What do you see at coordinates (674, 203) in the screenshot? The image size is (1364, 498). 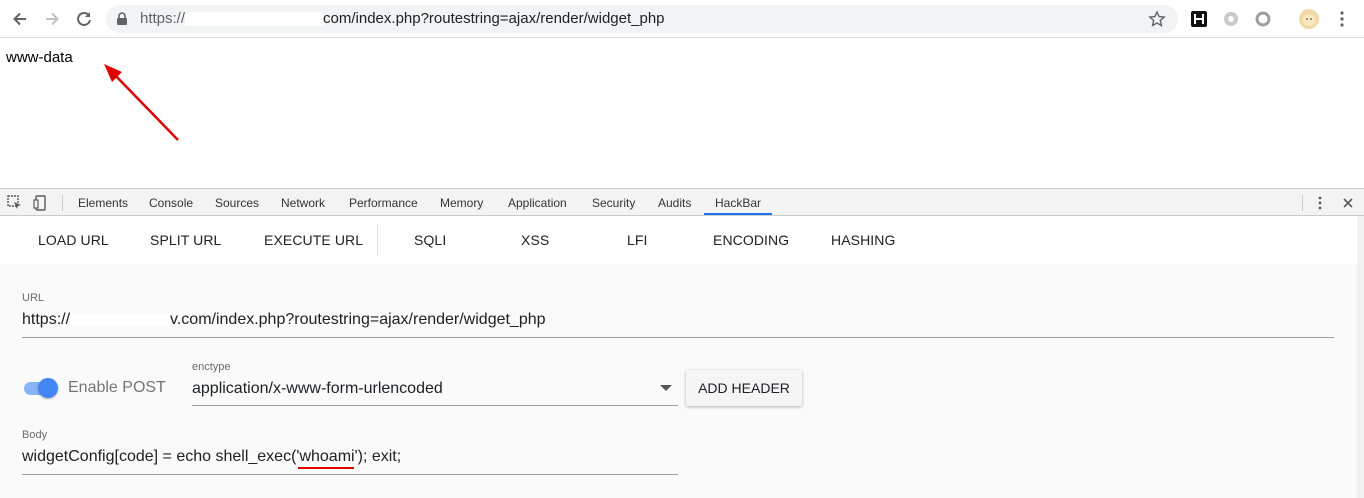 I see `tab-audits: Audits` at bounding box center [674, 203].